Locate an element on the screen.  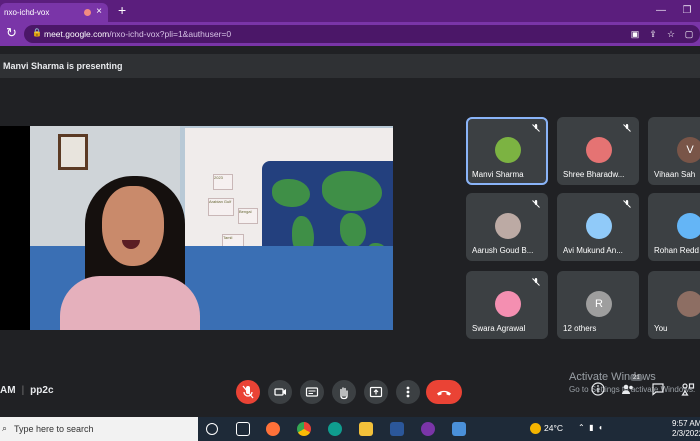
edge-icon is located at coordinates (335, 429).